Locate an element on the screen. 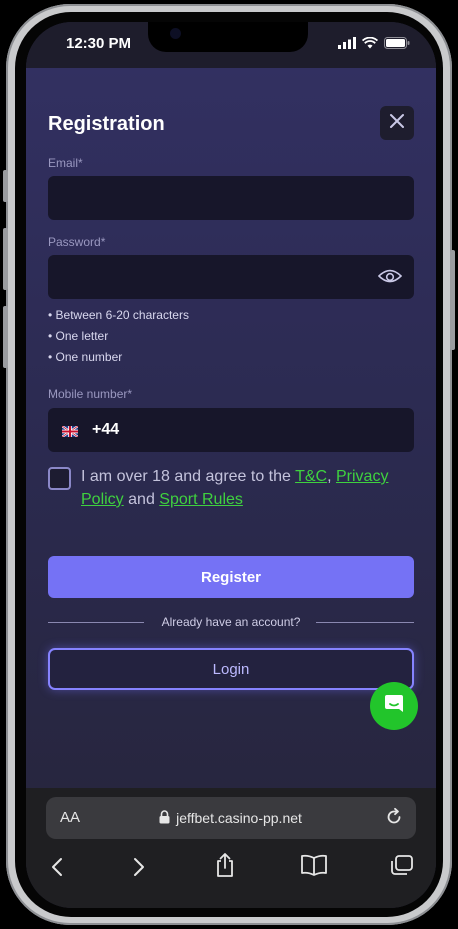  chat-button is located at coordinates (394, 706).